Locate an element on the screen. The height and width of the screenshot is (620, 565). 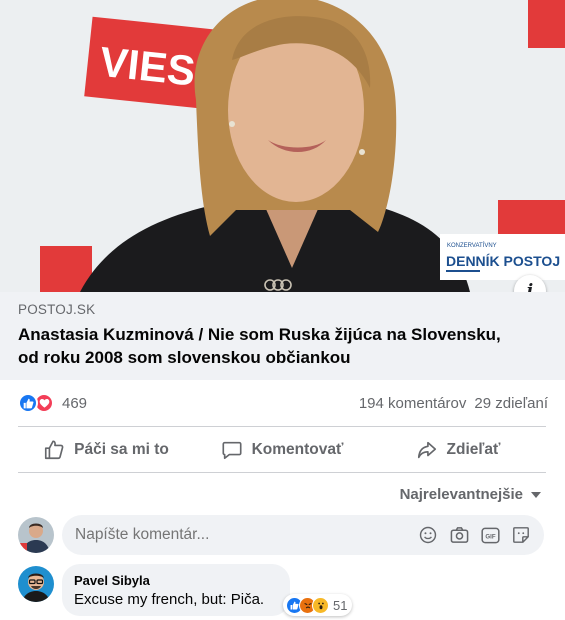
post-actions: Páči sa mi to Komentovať Zdieľať is located at coordinates (282, 450).